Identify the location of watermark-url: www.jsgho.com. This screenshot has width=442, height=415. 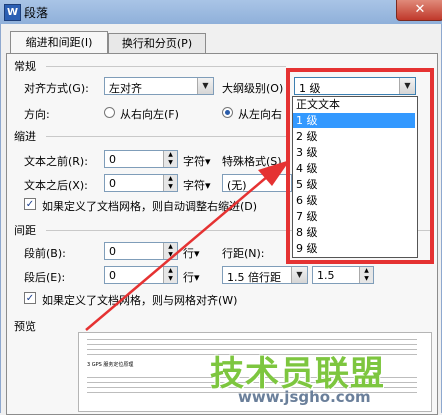
(304, 397).